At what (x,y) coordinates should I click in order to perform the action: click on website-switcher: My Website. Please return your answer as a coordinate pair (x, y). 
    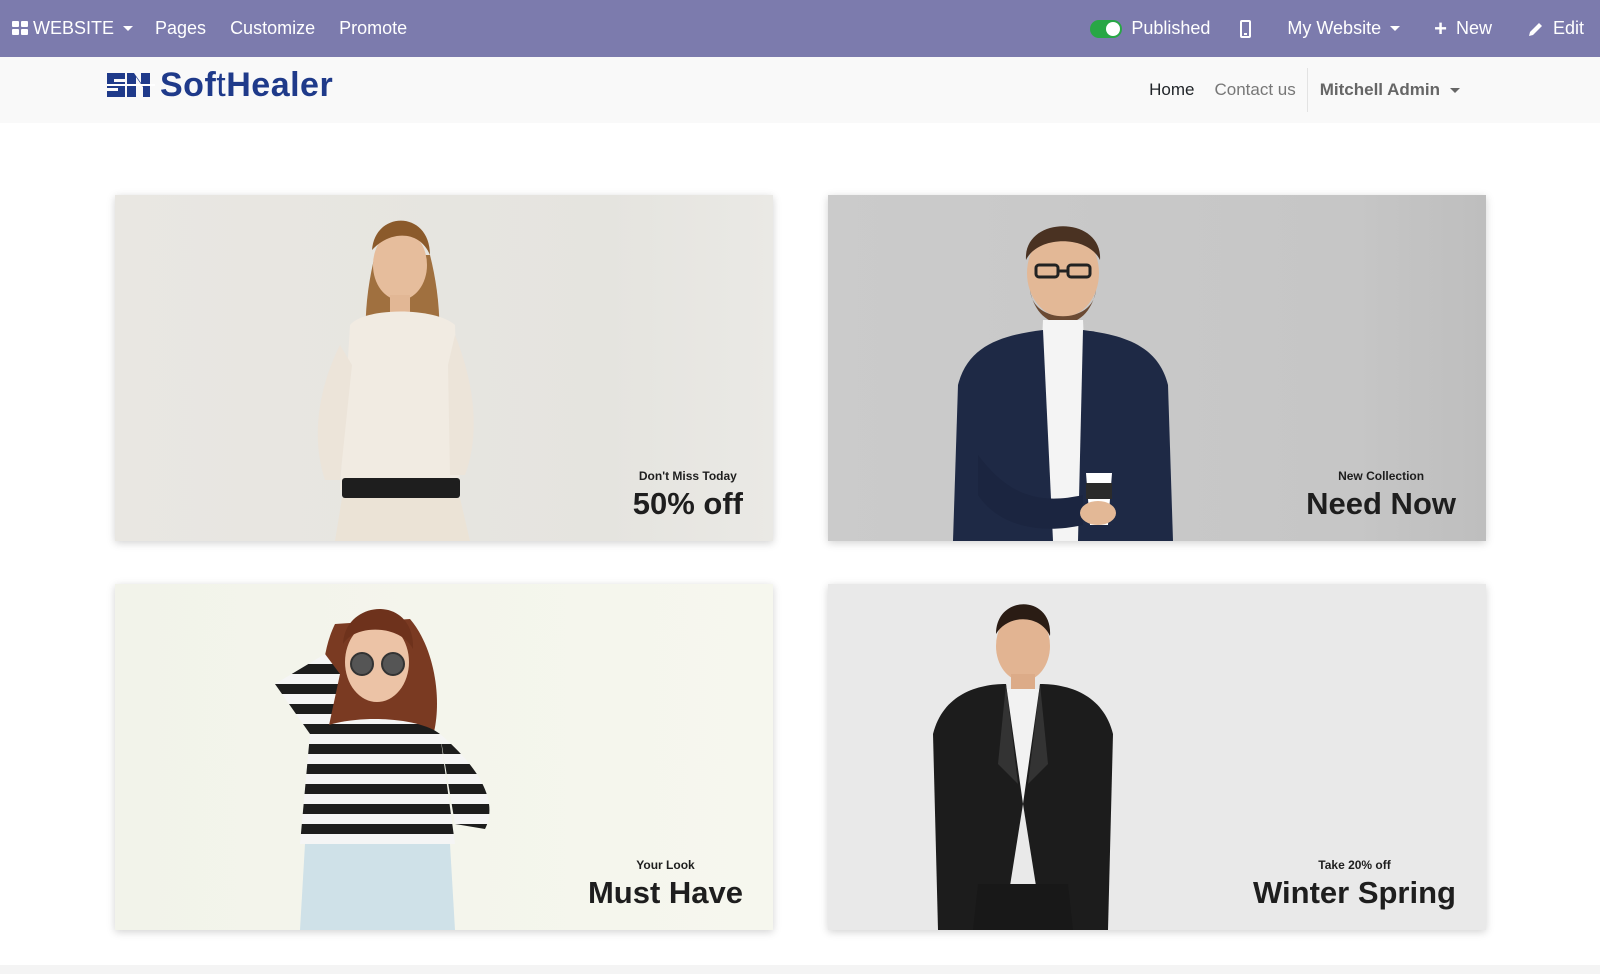
    Looking at the image, I should click on (1348, 28).